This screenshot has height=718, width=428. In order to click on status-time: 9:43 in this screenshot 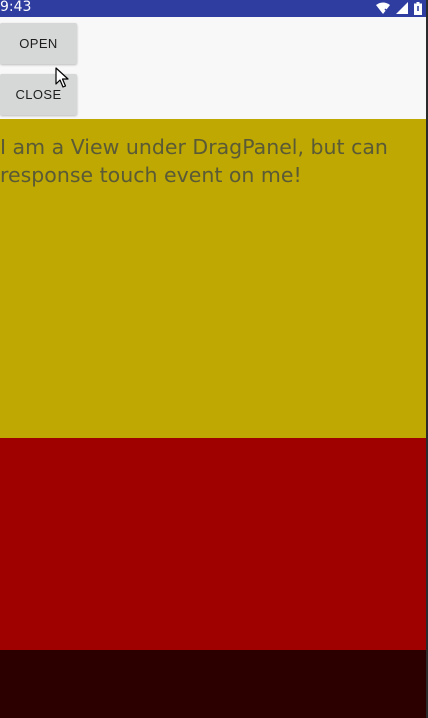, I will do `click(16, 7)`.